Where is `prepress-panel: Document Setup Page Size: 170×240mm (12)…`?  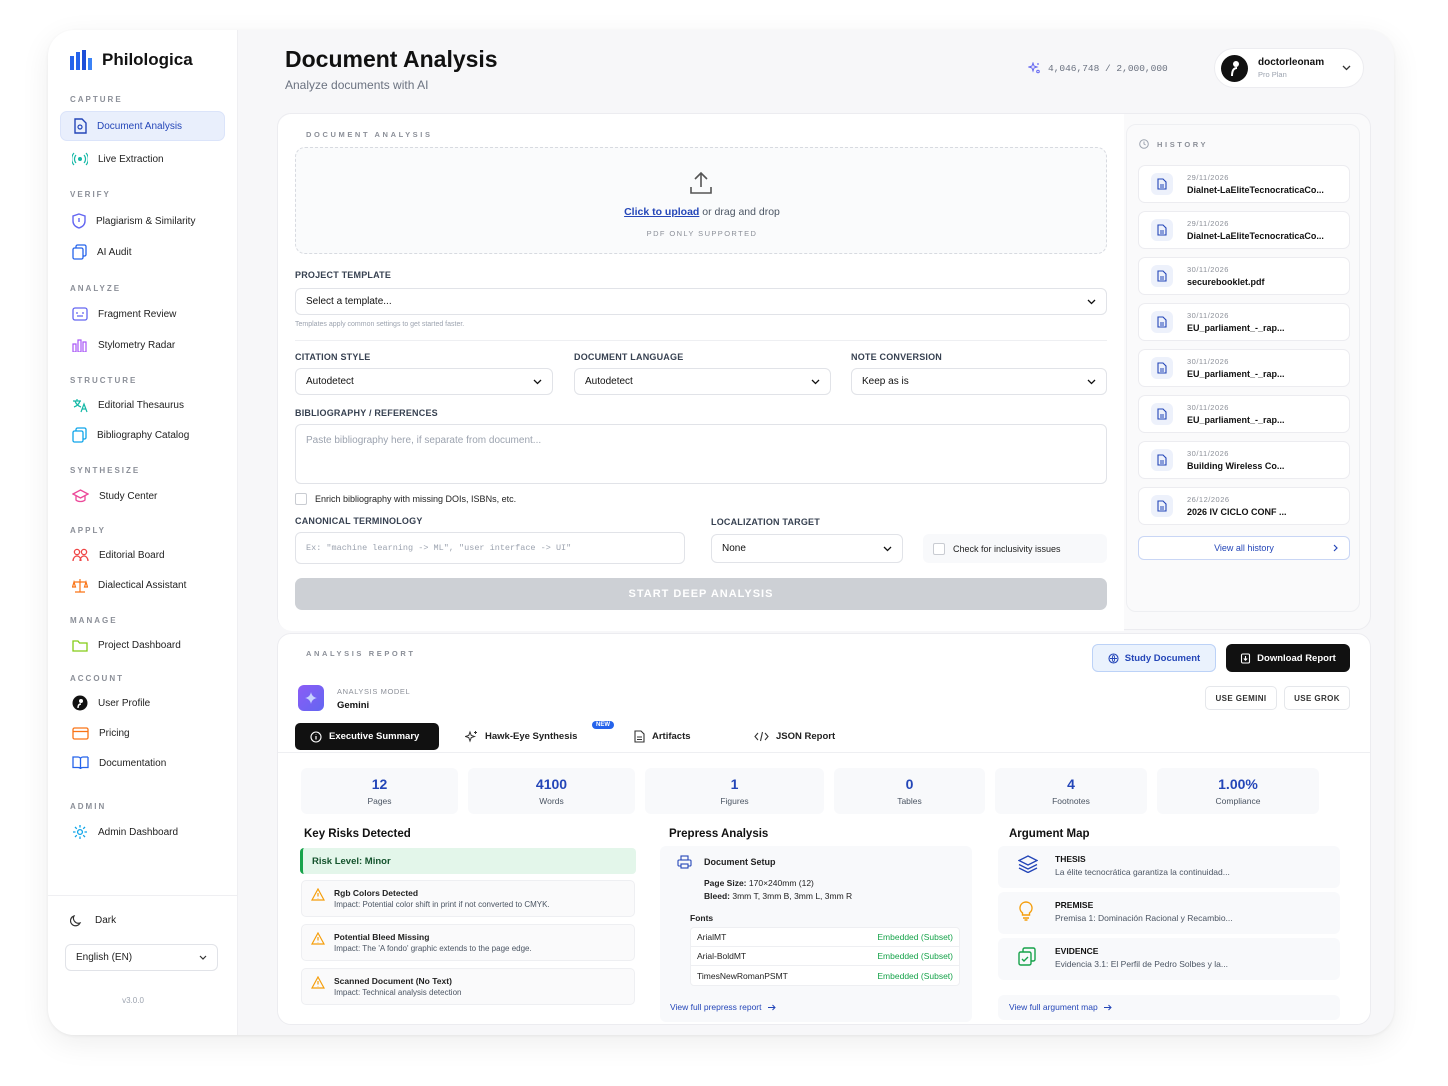 prepress-panel: Document Setup Page Size: 170×240mm (12)… is located at coordinates (816, 934).